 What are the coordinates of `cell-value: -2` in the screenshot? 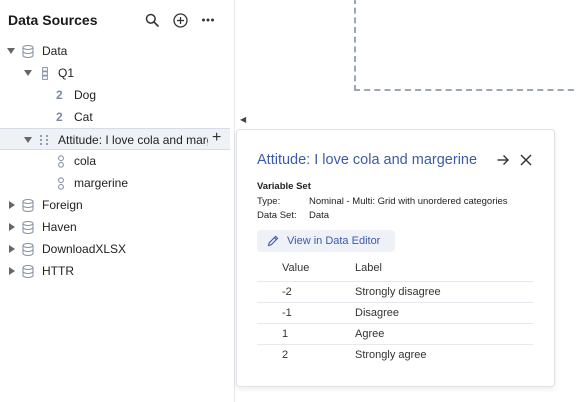 It's located at (287, 292).